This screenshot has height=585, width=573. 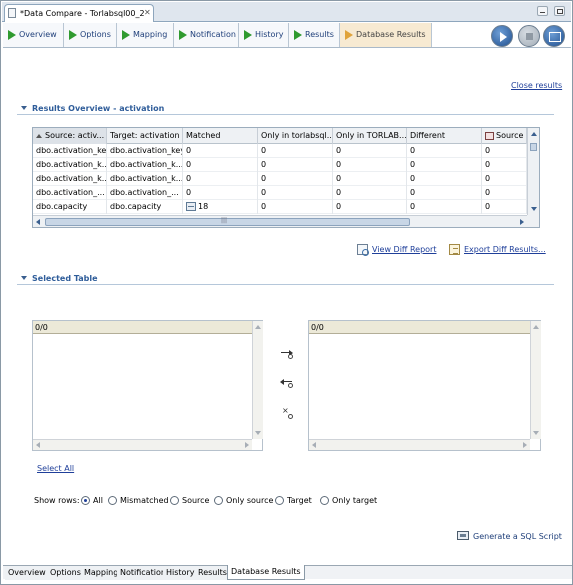 What do you see at coordinates (463, 535) in the screenshot?
I see `sql-script-icon` at bounding box center [463, 535].